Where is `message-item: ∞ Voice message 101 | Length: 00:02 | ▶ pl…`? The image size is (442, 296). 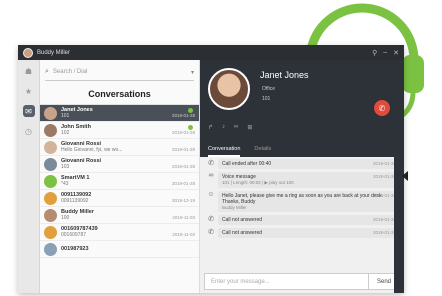 message-item: ∞ Voice message 101 | Length: 00:02 | ▶ pl… is located at coordinates (302, 180).